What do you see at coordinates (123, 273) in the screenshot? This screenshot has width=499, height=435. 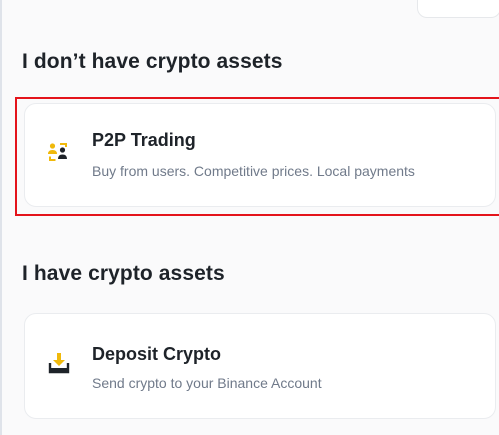 I see `section-title-have-assets: I have crypto assets` at bounding box center [123, 273].